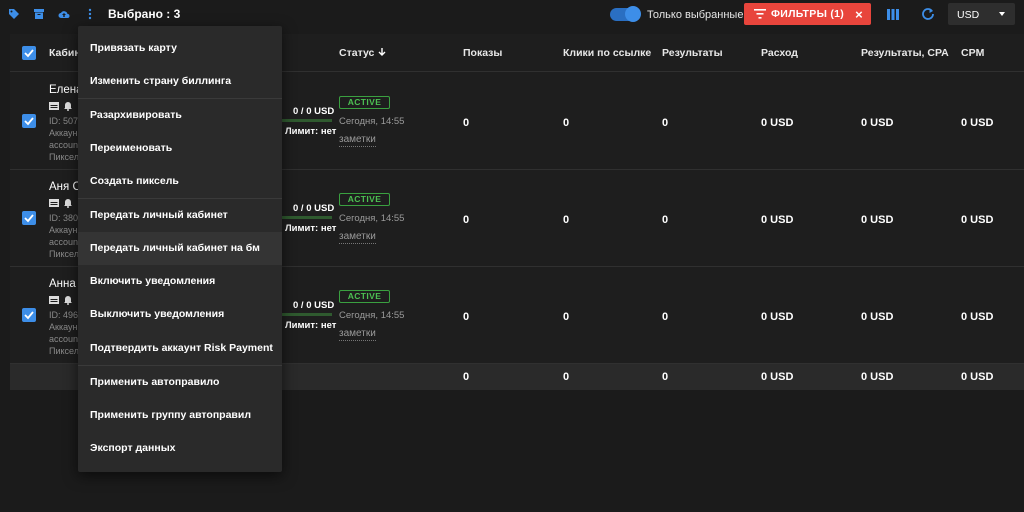 The width and height of the screenshot is (1024, 512). I want to click on select-all-checkbox, so click(29, 53).